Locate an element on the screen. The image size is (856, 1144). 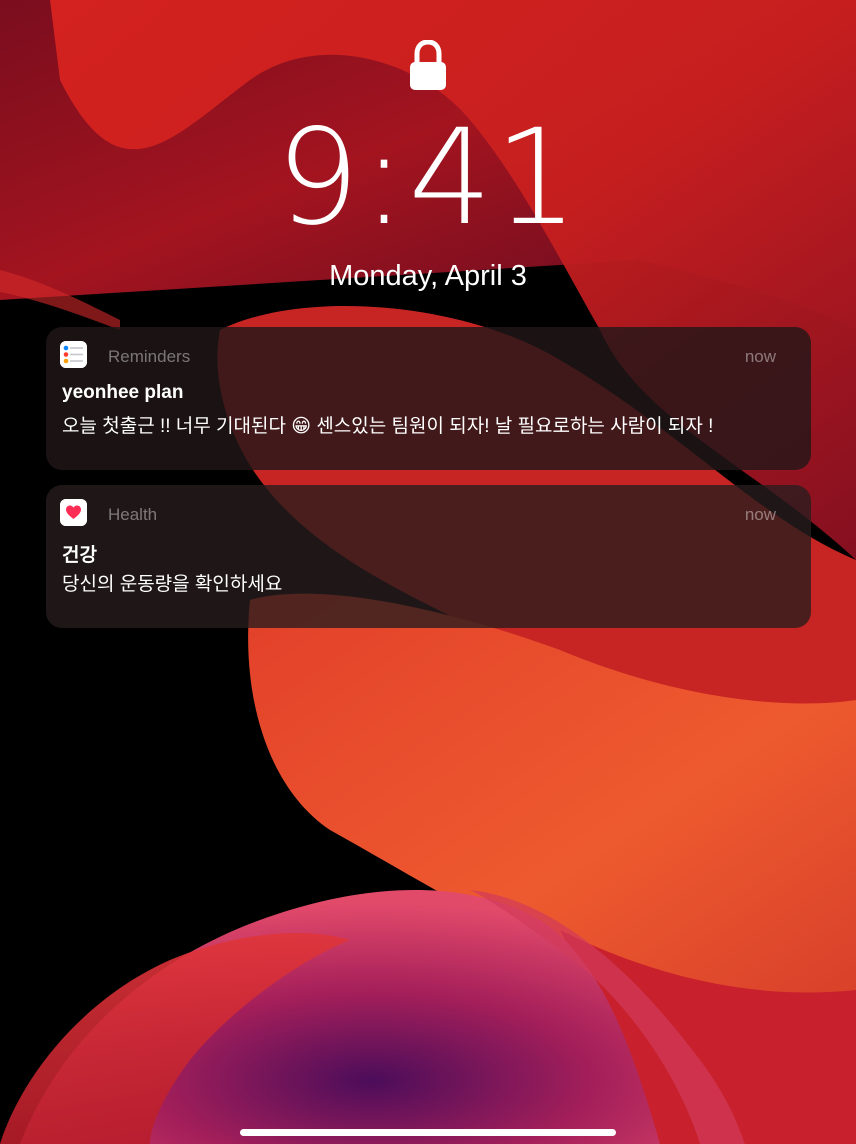
reminders-icon is located at coordinates (73, 354).